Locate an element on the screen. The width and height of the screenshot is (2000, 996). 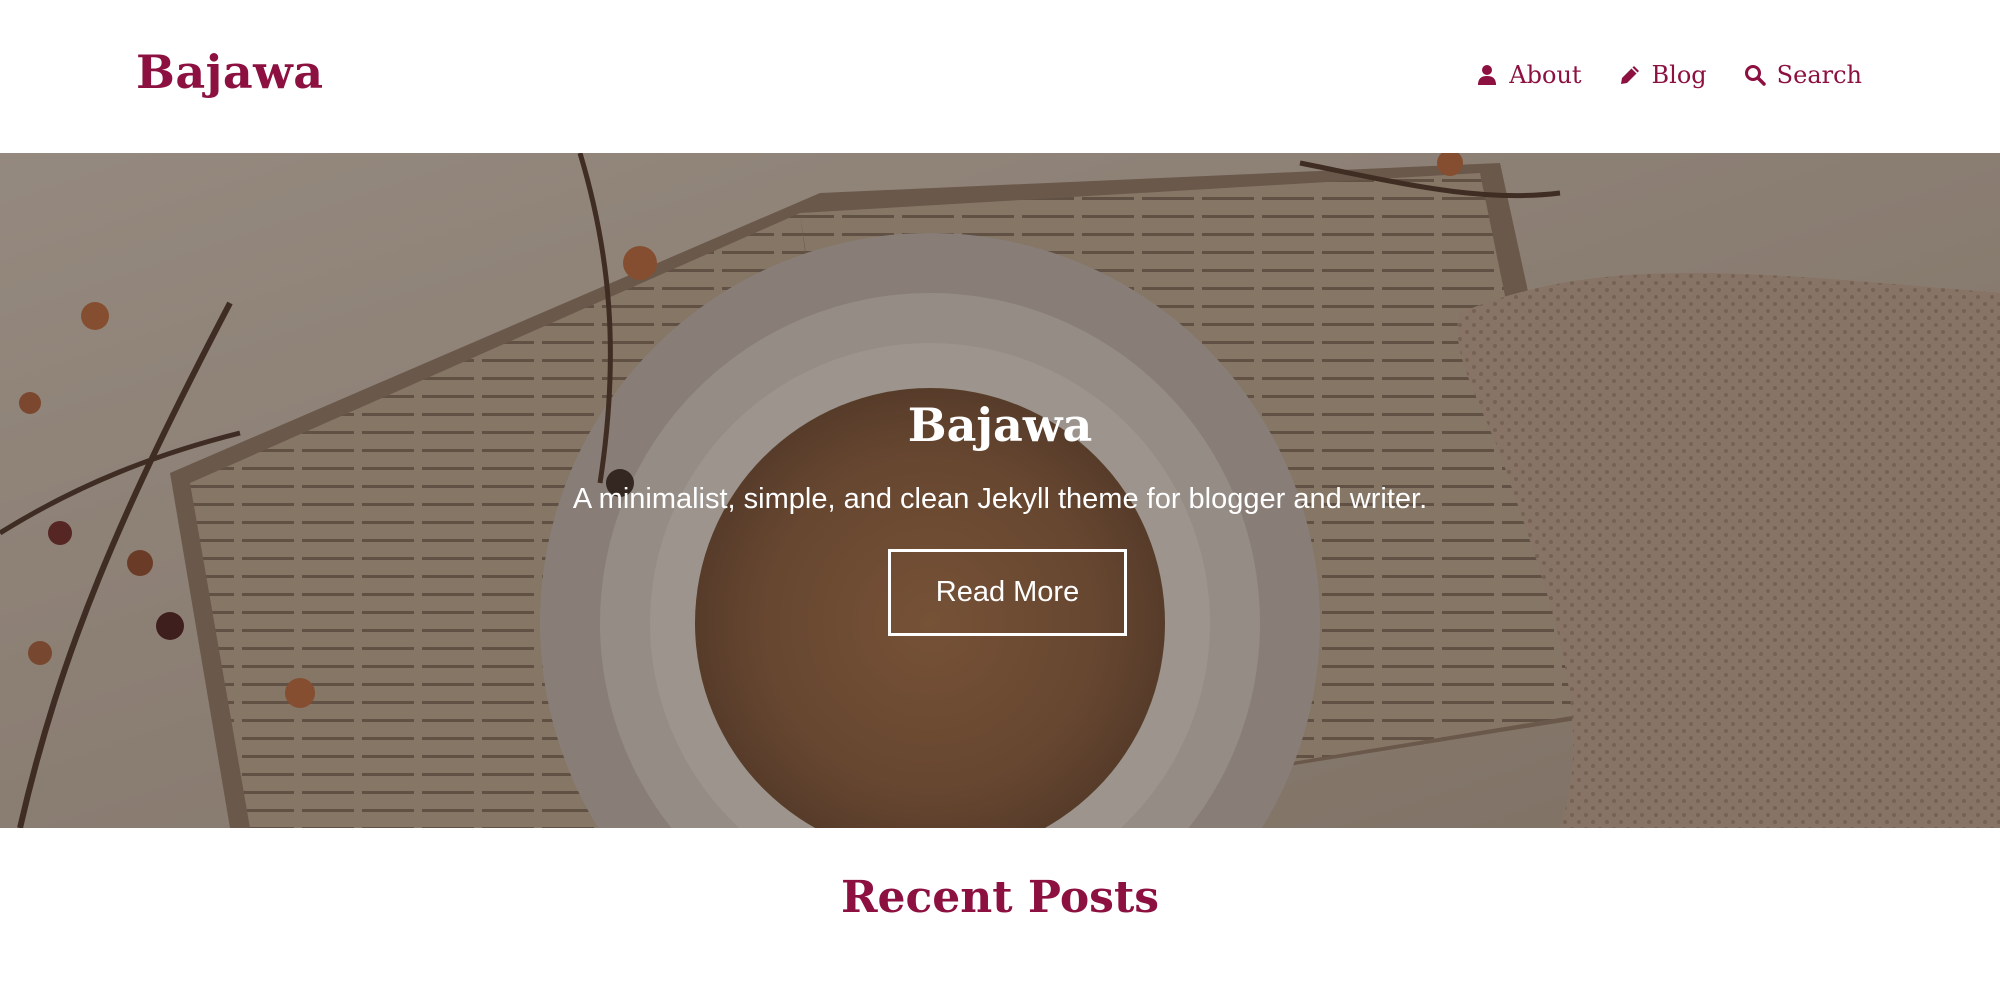
read-more-button: Read More is located at coordinates (1007, 592).